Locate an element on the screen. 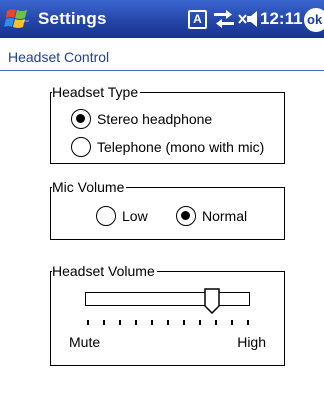 The image size is (324, 400). speaker-muted-icon is located at coordinates (249, 19).